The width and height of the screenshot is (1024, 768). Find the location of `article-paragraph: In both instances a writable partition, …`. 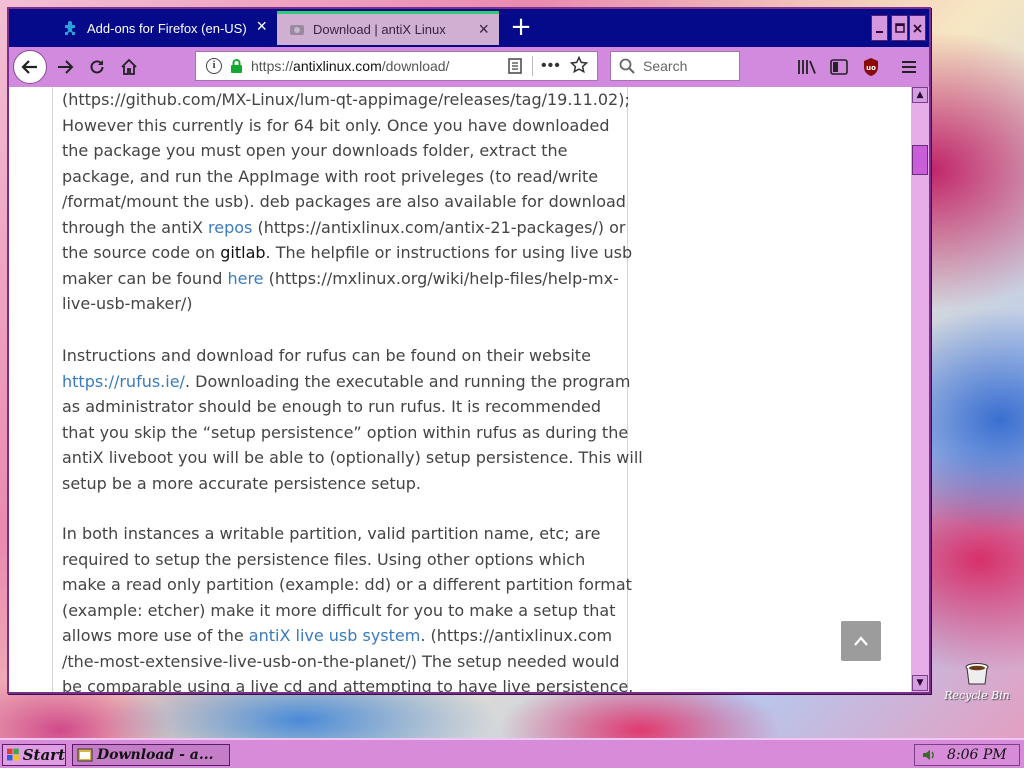

article-paragraph: In both instances a writable partition, … is located at coordinates (347, 606).